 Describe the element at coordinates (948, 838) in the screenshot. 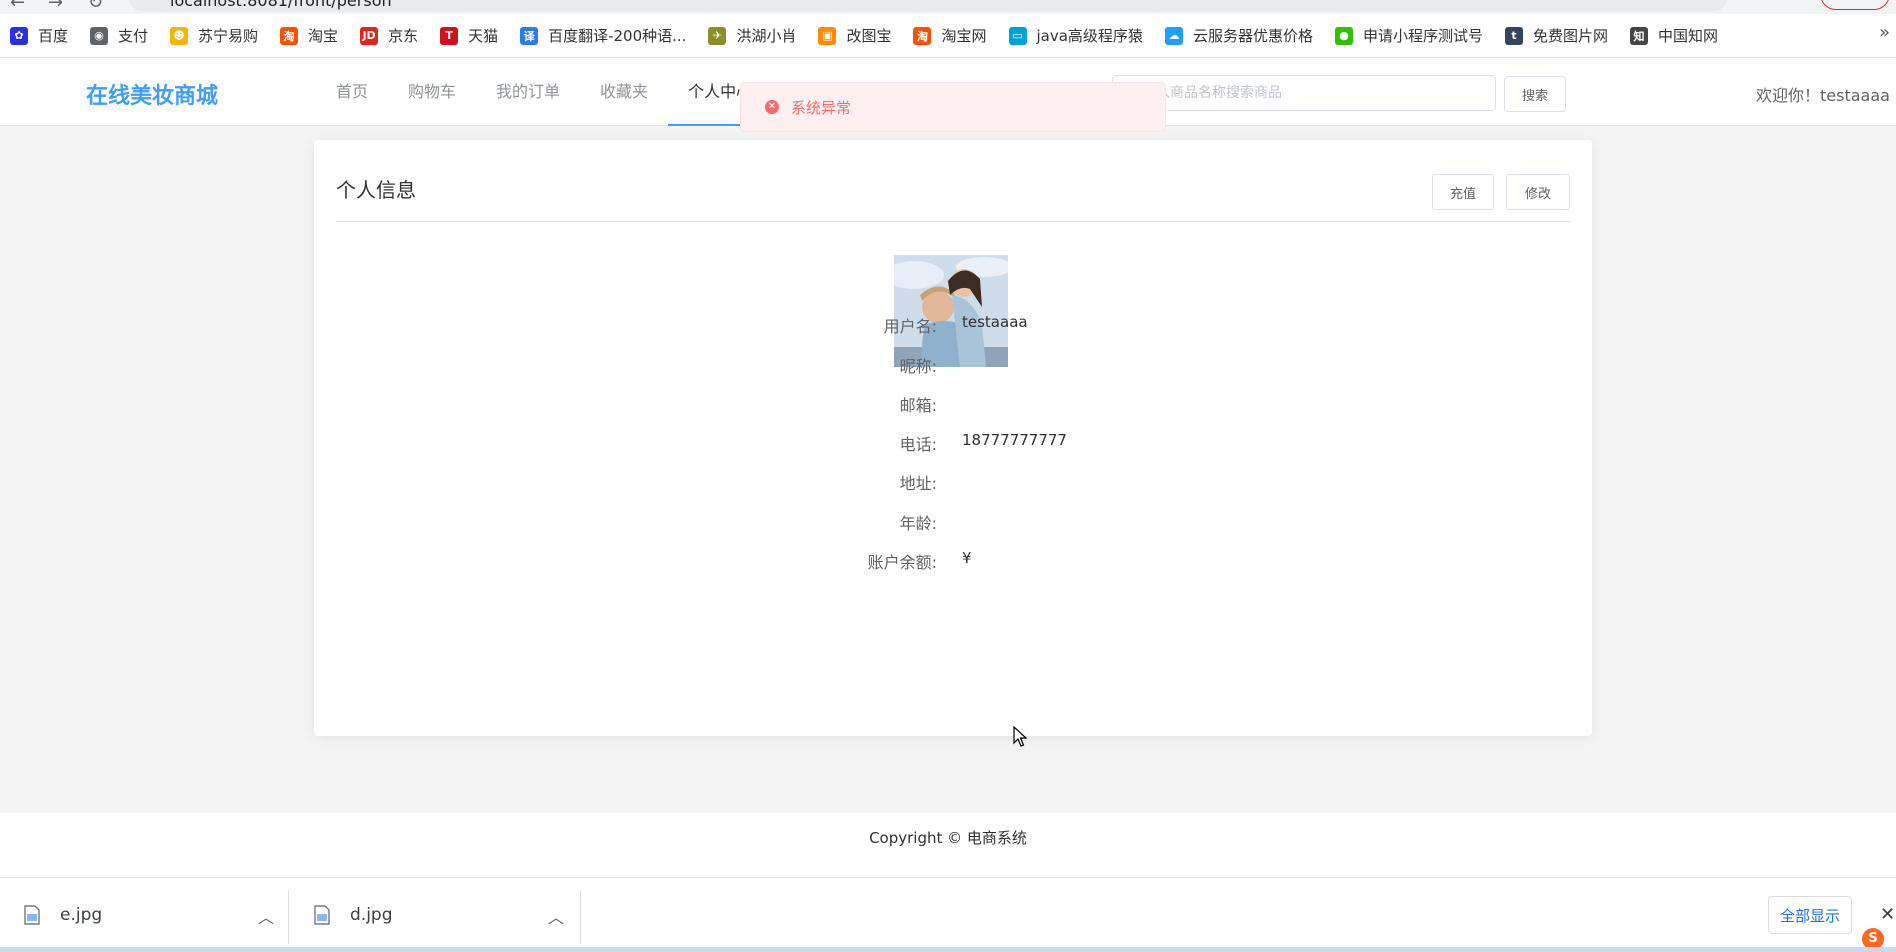

I see `copyright-text: Copyright © 电商系统` at that location.